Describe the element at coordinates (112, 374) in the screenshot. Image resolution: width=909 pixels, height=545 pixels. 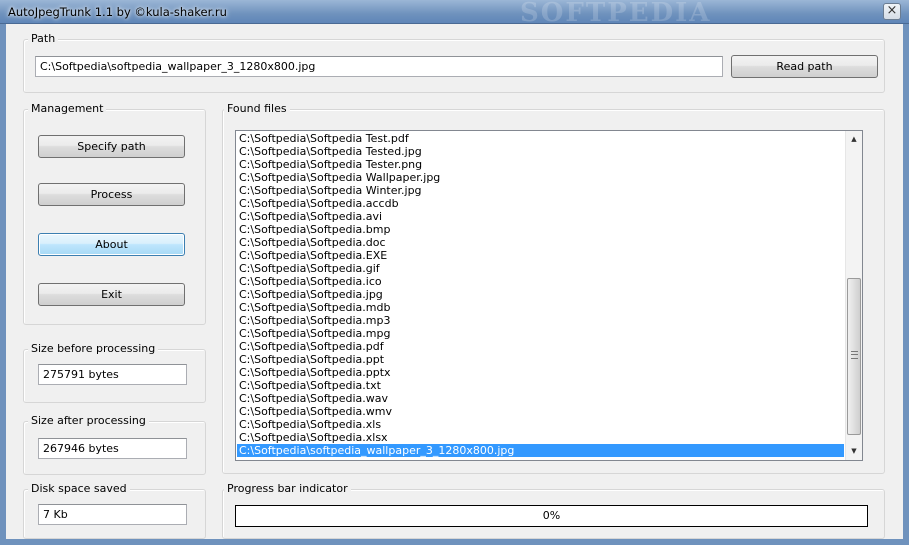
I see `size-before-field: 275791 bytes` at that location.